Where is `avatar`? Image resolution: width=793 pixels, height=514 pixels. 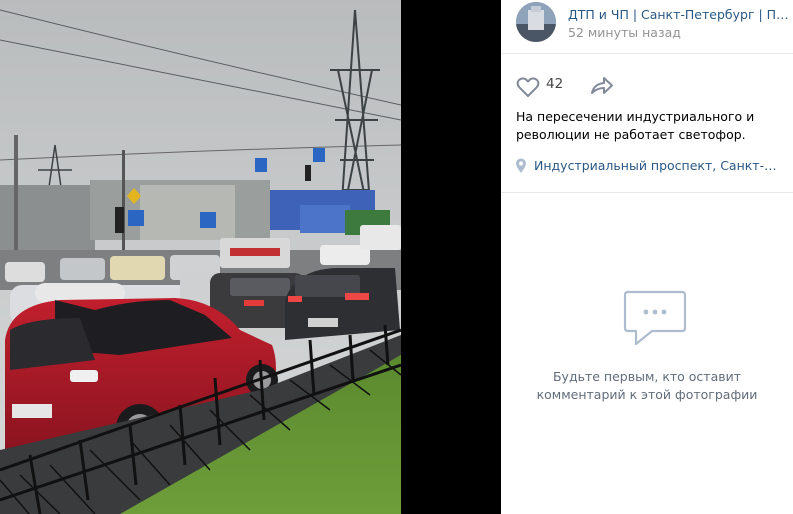 avatar is located at coordinates (536, 22).